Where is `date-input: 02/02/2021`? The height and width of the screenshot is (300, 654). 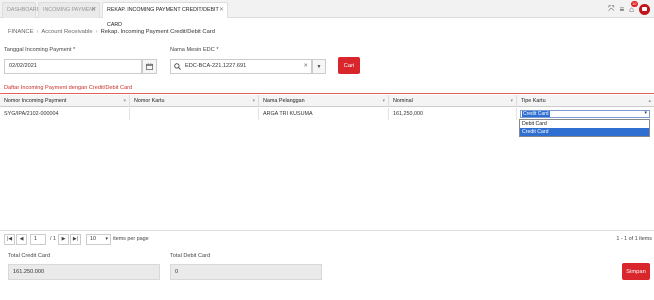 date-input: 02/02/2021 is located at coordinates (73, 66).